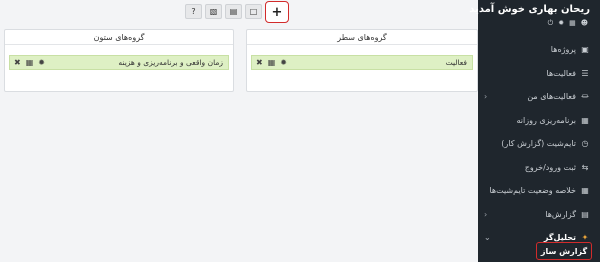 Image resolution: width=600 pixels, height=262 pixels. What do you see at coordinates (585, 144) in the screenshot?
I see `clock-icon: ◷` at bounding box center [585, 144].